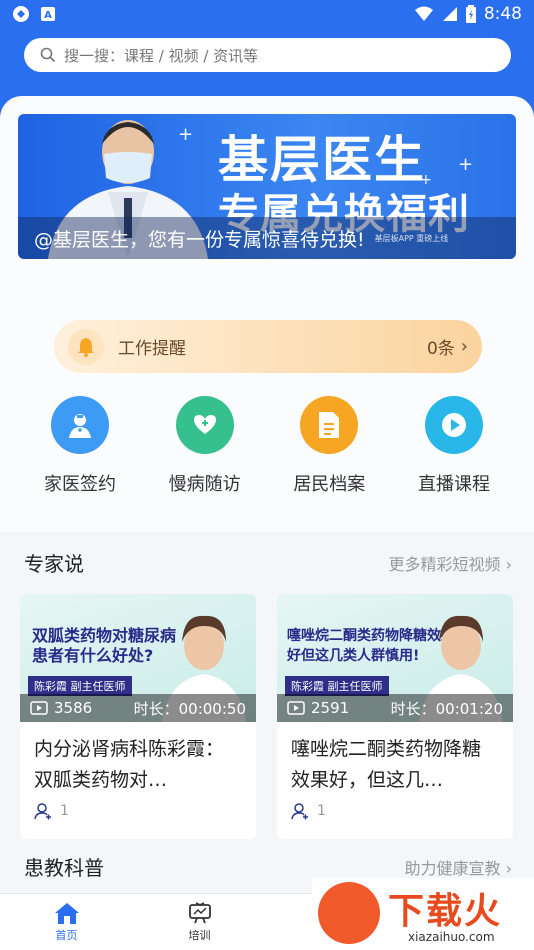 Image resolution: width=534 pixels, height=950 pixels. I want to click on battery-icon, so click(470, 14).